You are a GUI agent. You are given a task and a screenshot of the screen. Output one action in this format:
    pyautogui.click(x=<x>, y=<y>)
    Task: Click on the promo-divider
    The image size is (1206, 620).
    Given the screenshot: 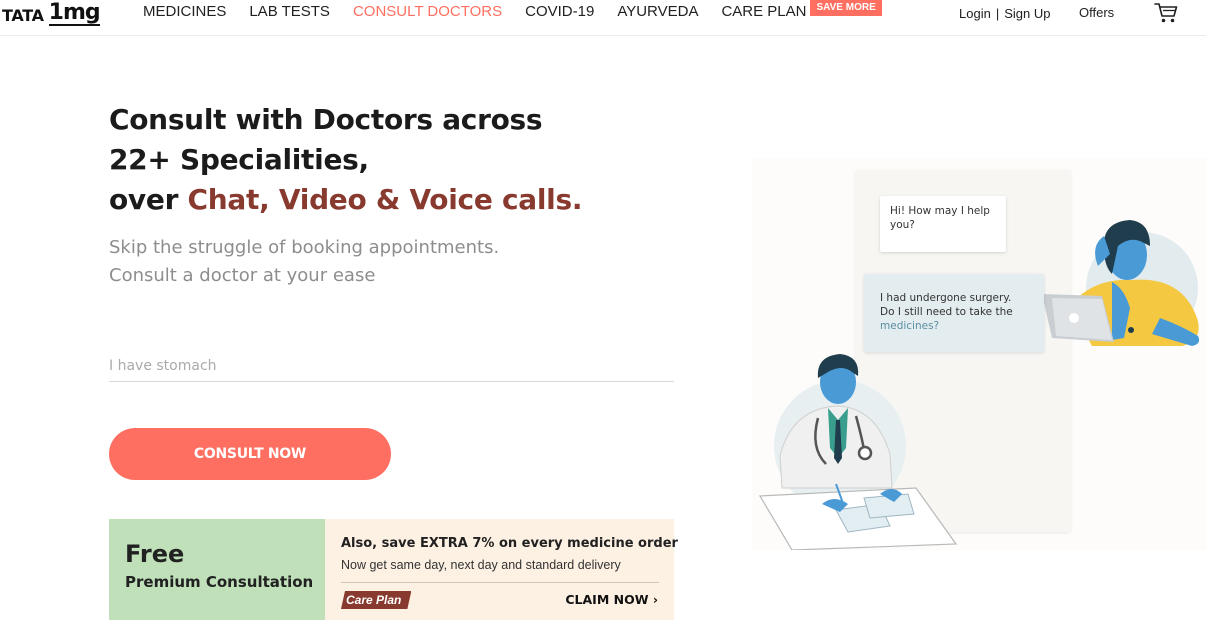 What is the action you would take?
    pyautogui.click(x=500, y=582)
    